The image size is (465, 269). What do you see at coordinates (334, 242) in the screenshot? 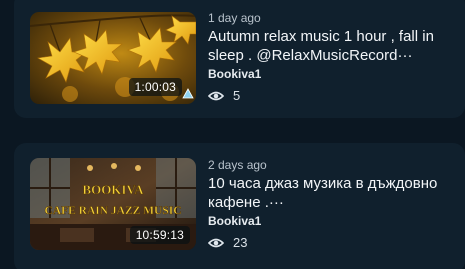
I see `view-count: 23` at bounding box center [334, 242].